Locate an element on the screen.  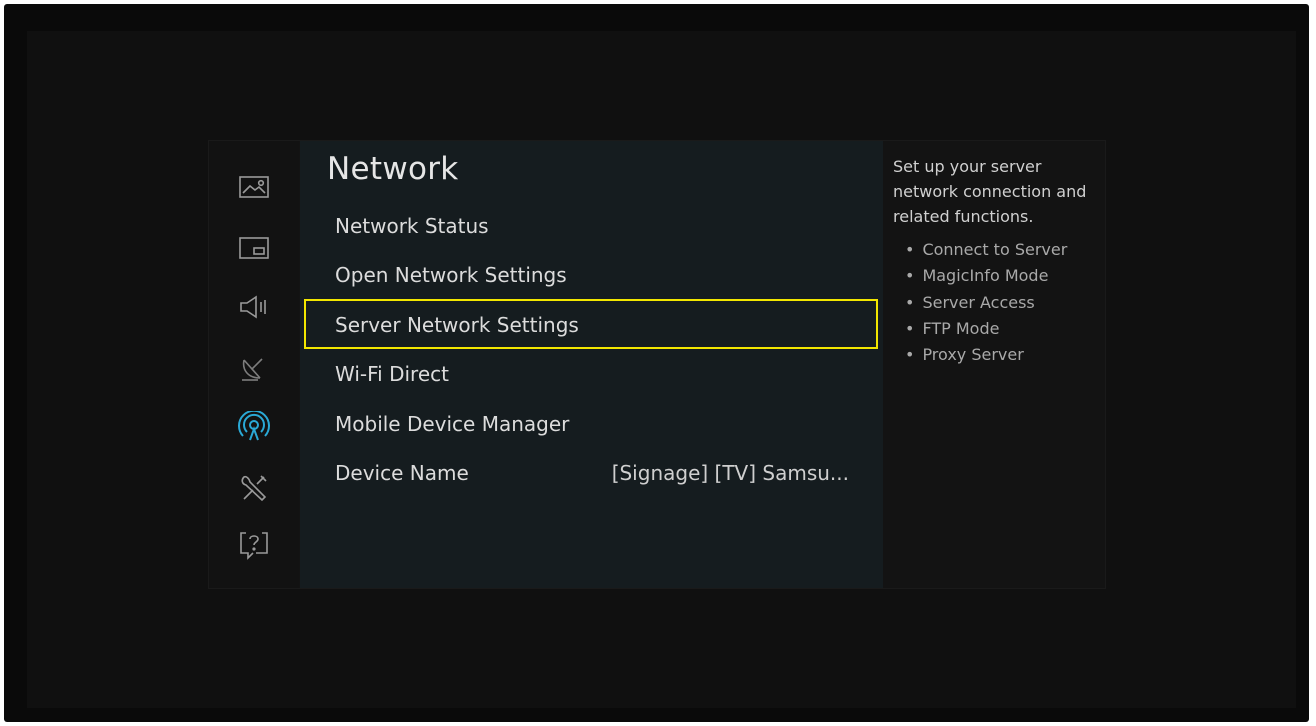
menu-item-label: Network Status is located at coordinates (412, 226).